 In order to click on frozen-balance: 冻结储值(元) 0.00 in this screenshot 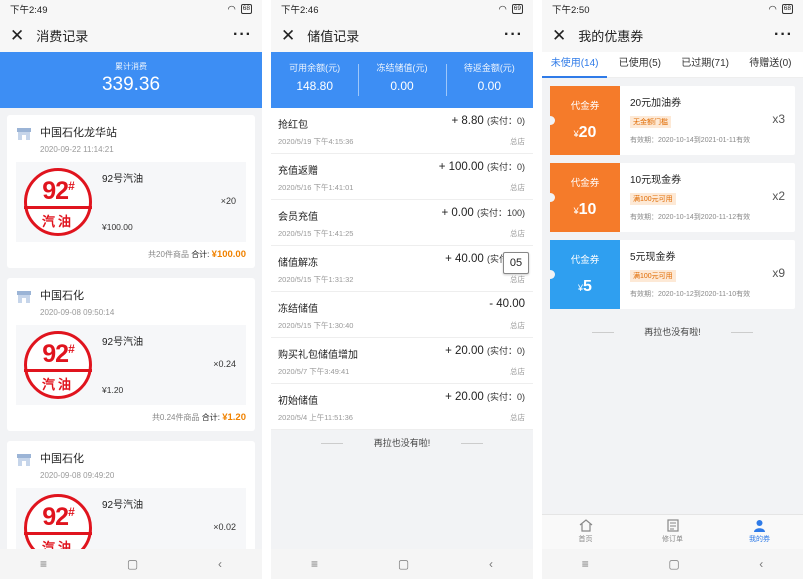, I will do `click(401, 80)`.